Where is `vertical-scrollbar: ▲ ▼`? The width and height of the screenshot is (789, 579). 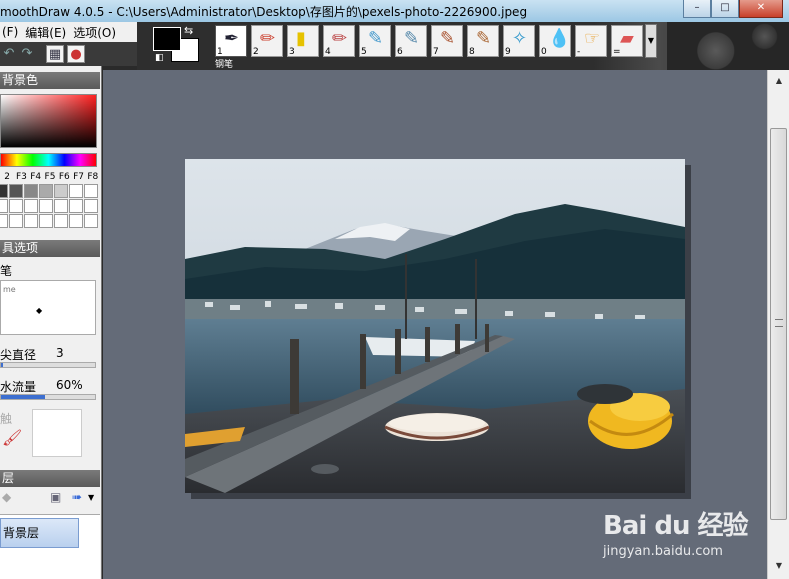
vertical-scrollbar: ▲ ▼ is located at coordinates (778, 324).